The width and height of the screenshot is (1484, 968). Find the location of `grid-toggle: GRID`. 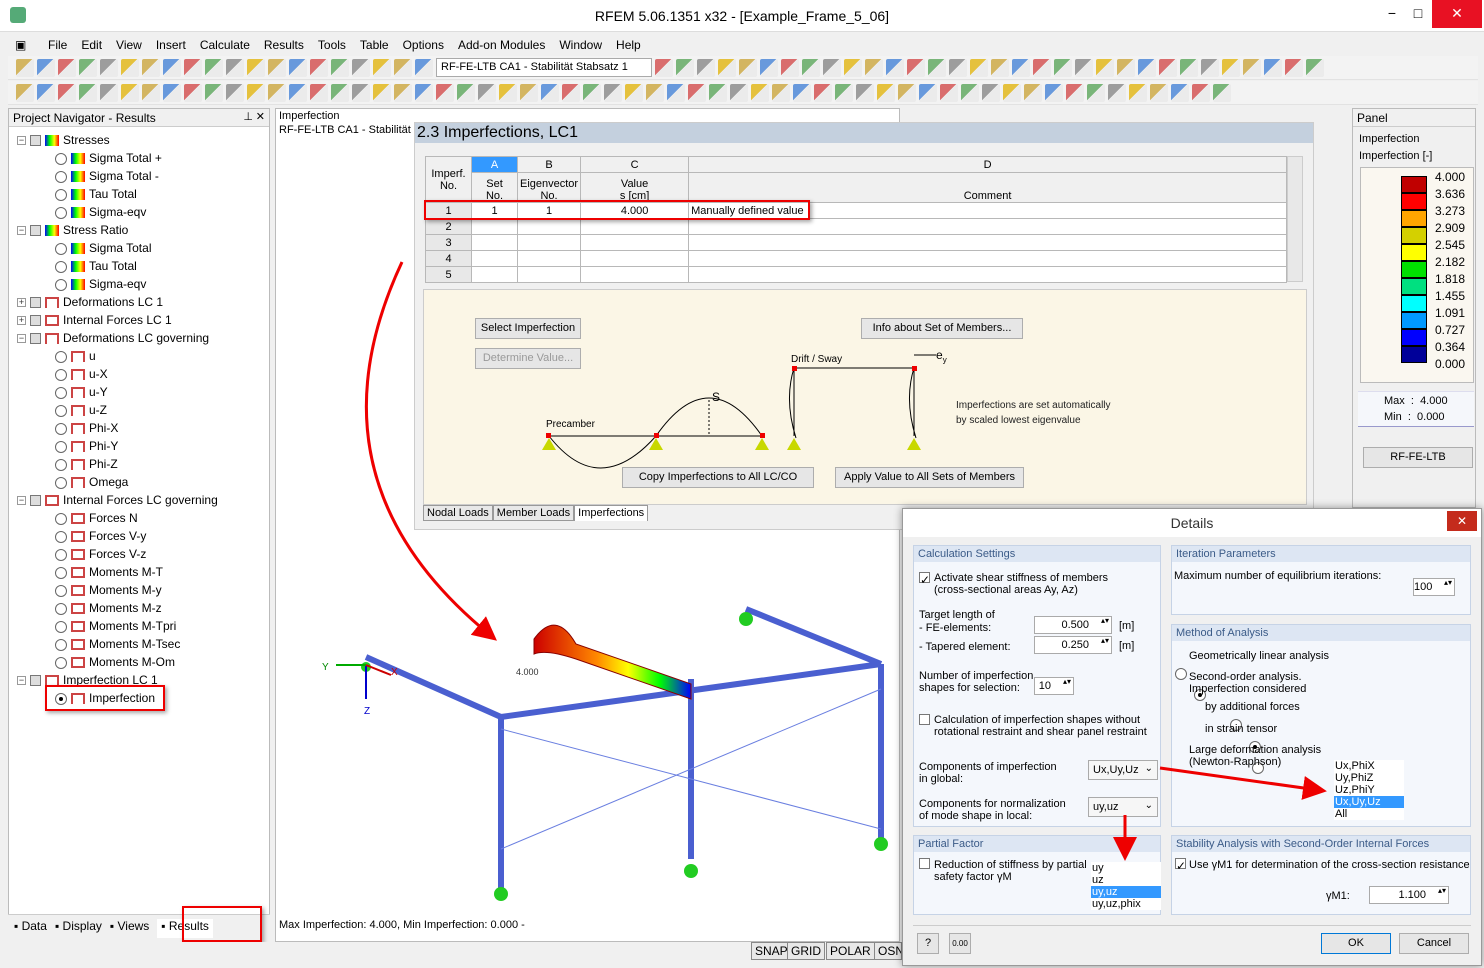

grid-toggle: GRID is located at coordinates (806, 951).